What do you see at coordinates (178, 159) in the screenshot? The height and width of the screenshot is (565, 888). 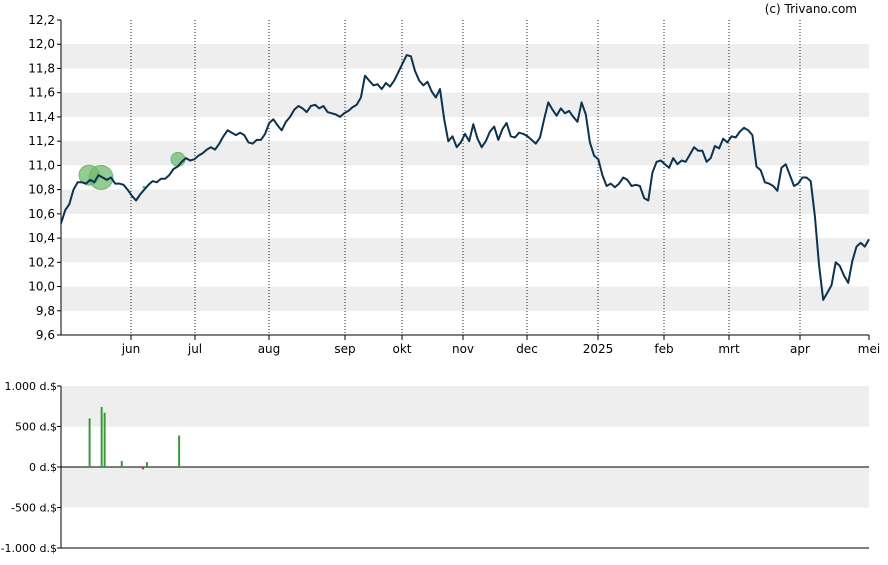 I see `event-marker` at bounding box center [178, 159].